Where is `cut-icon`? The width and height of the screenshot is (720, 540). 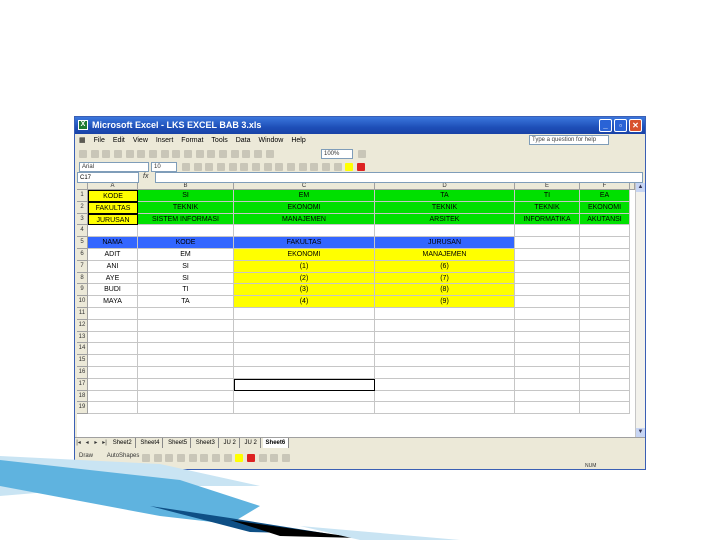
cut-icon is located at coordinates (164, 154).